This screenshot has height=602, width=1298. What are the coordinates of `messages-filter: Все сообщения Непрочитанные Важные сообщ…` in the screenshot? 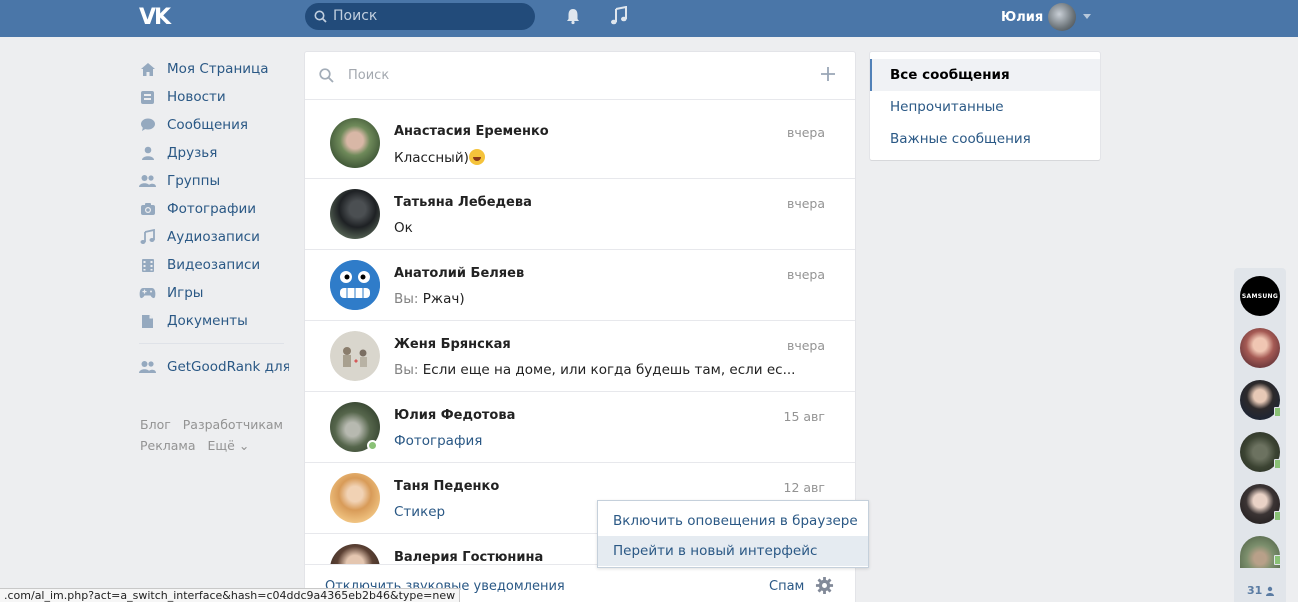 It's located at (985, 106).